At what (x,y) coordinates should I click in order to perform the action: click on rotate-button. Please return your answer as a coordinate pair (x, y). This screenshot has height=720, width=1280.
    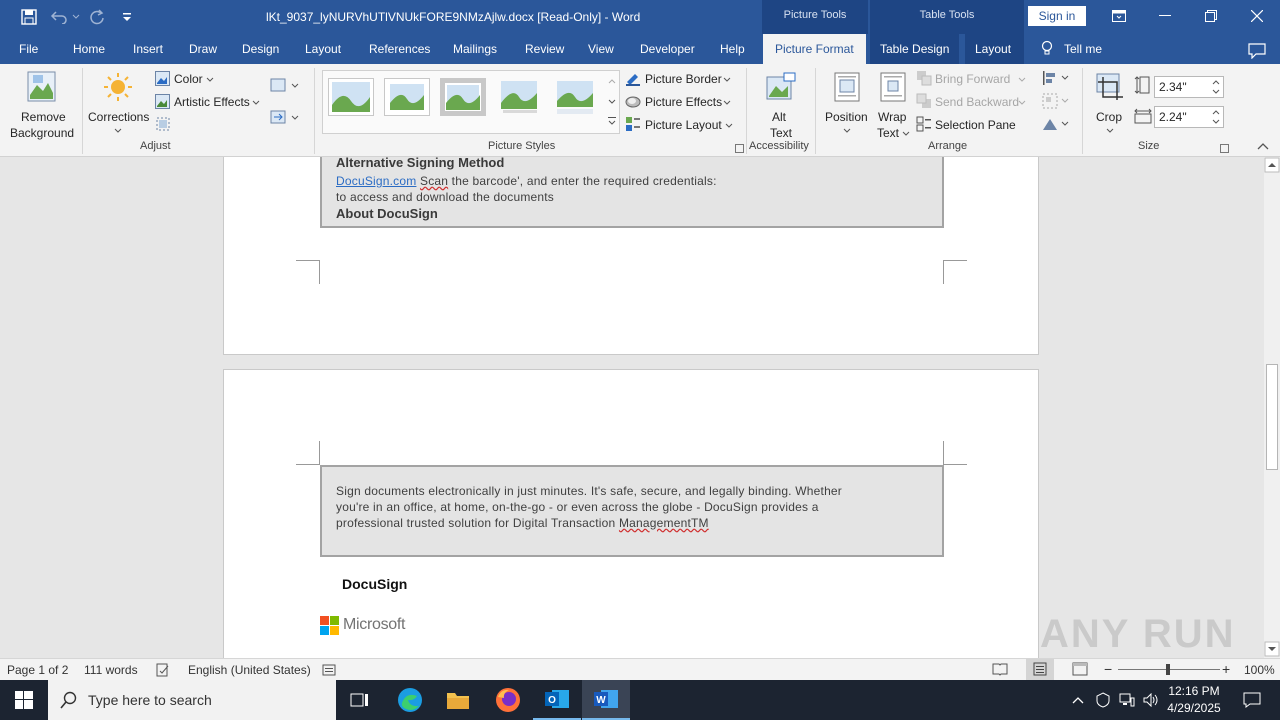
    Looking at the image, I should click on (1057, 125).